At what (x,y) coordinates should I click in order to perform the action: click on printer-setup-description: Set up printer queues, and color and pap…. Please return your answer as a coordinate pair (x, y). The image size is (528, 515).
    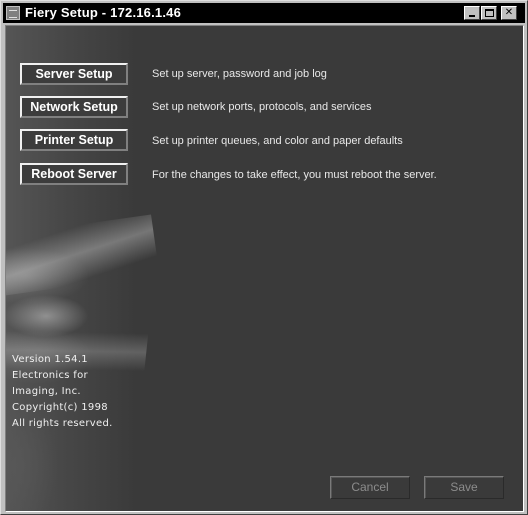
    Looking at the image, I should click on (277, 141).